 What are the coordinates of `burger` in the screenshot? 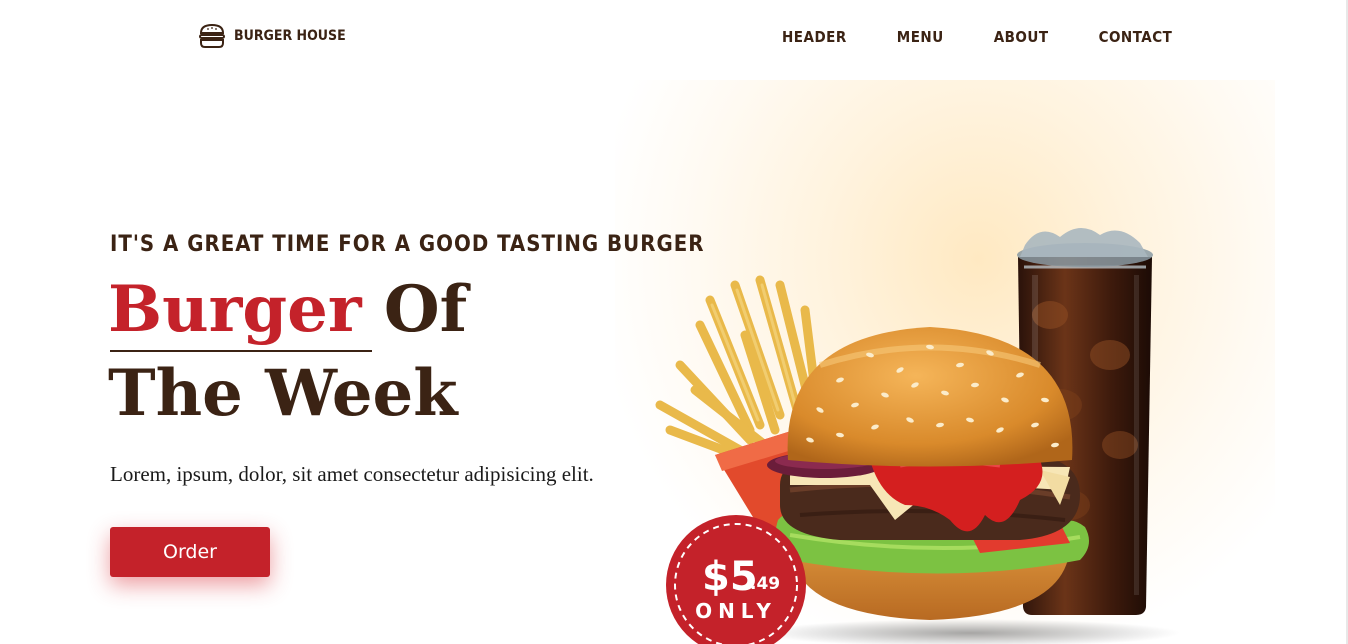 It's located at (928, 473).